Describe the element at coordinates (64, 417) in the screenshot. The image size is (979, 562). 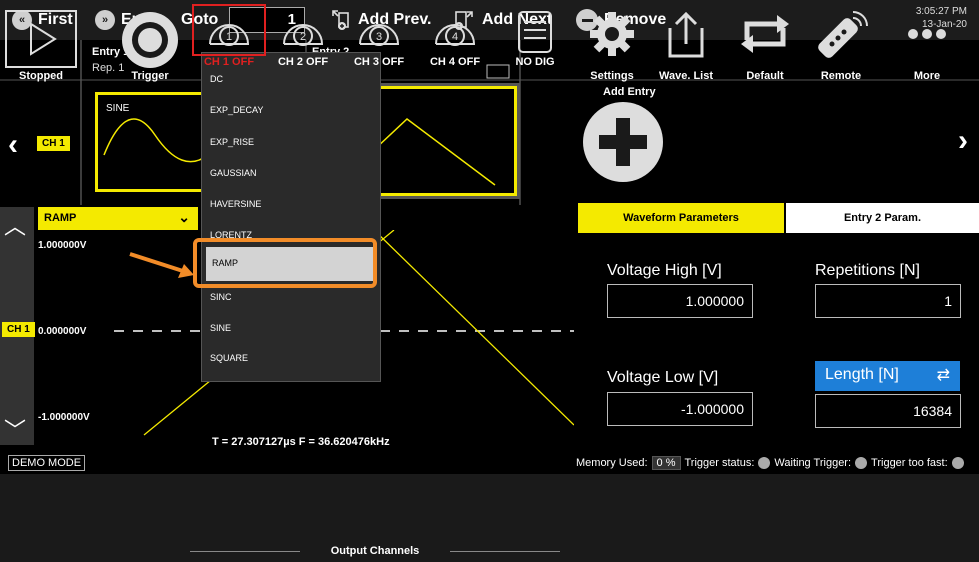
I see `voltage-low-axis-label: -1.000000V` at that location.